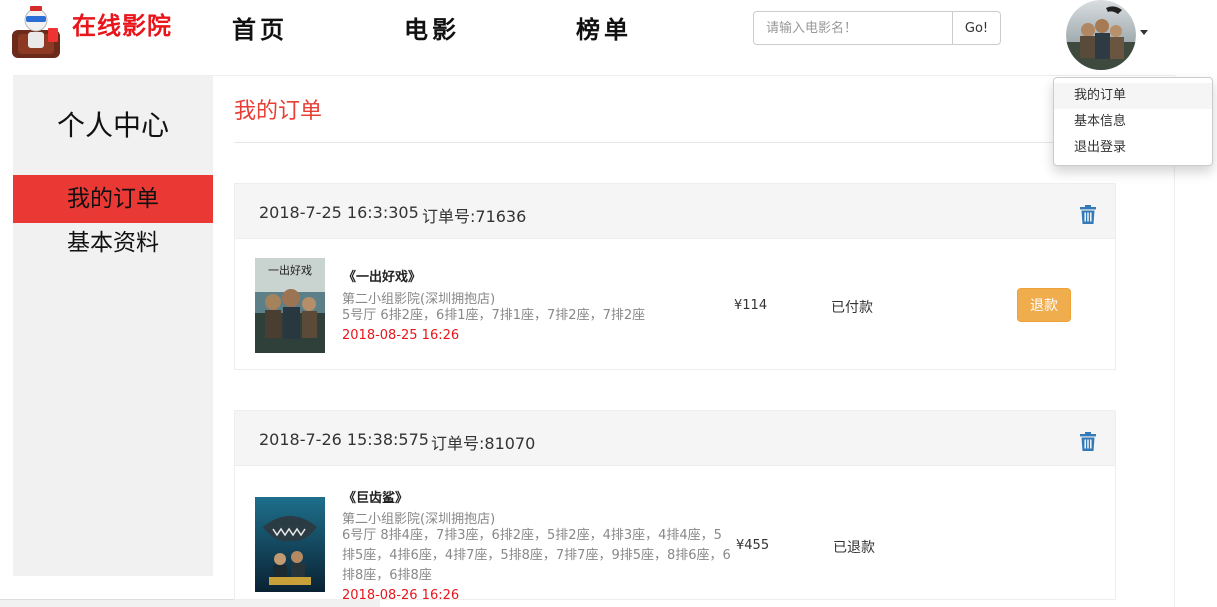  Describe the element at coordinates (474, 216) in the screenshot. I see `order-number: 订单号:71636` at that location.